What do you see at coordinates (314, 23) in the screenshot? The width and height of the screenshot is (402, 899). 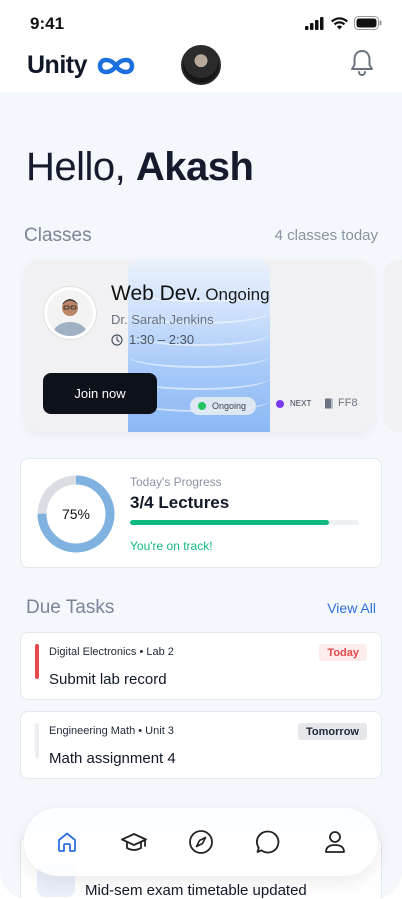 I see `signal-icon` at bounding box center [314, 23].